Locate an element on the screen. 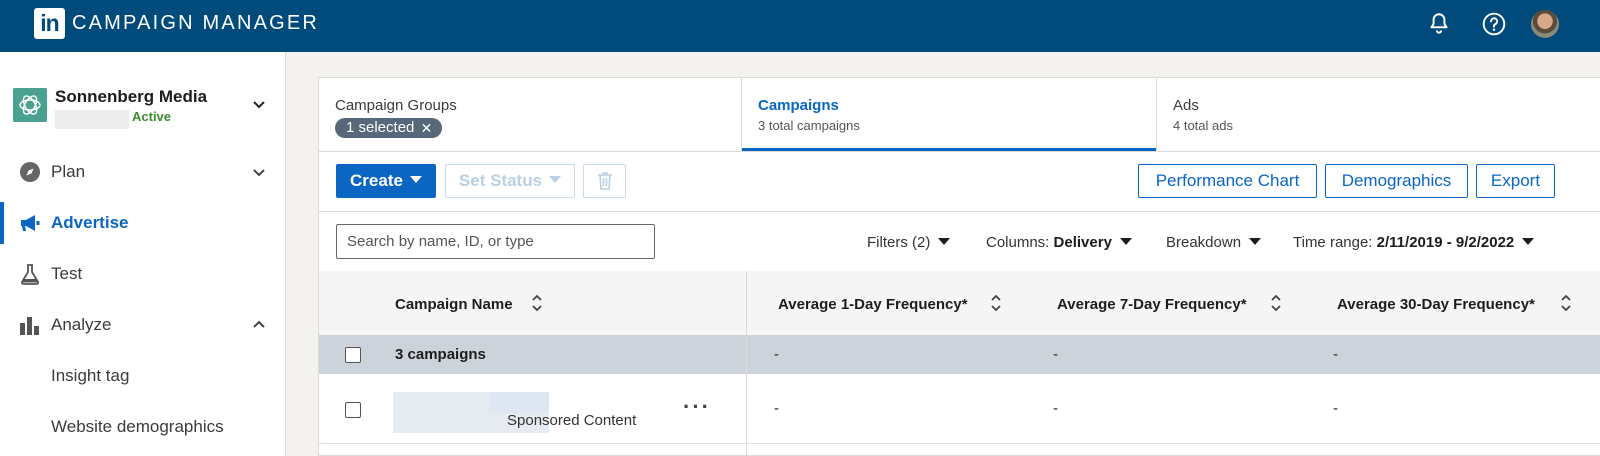 This screenshot has width=1600, height=456. select-all-checkbox is located at coordinates (353, 355).